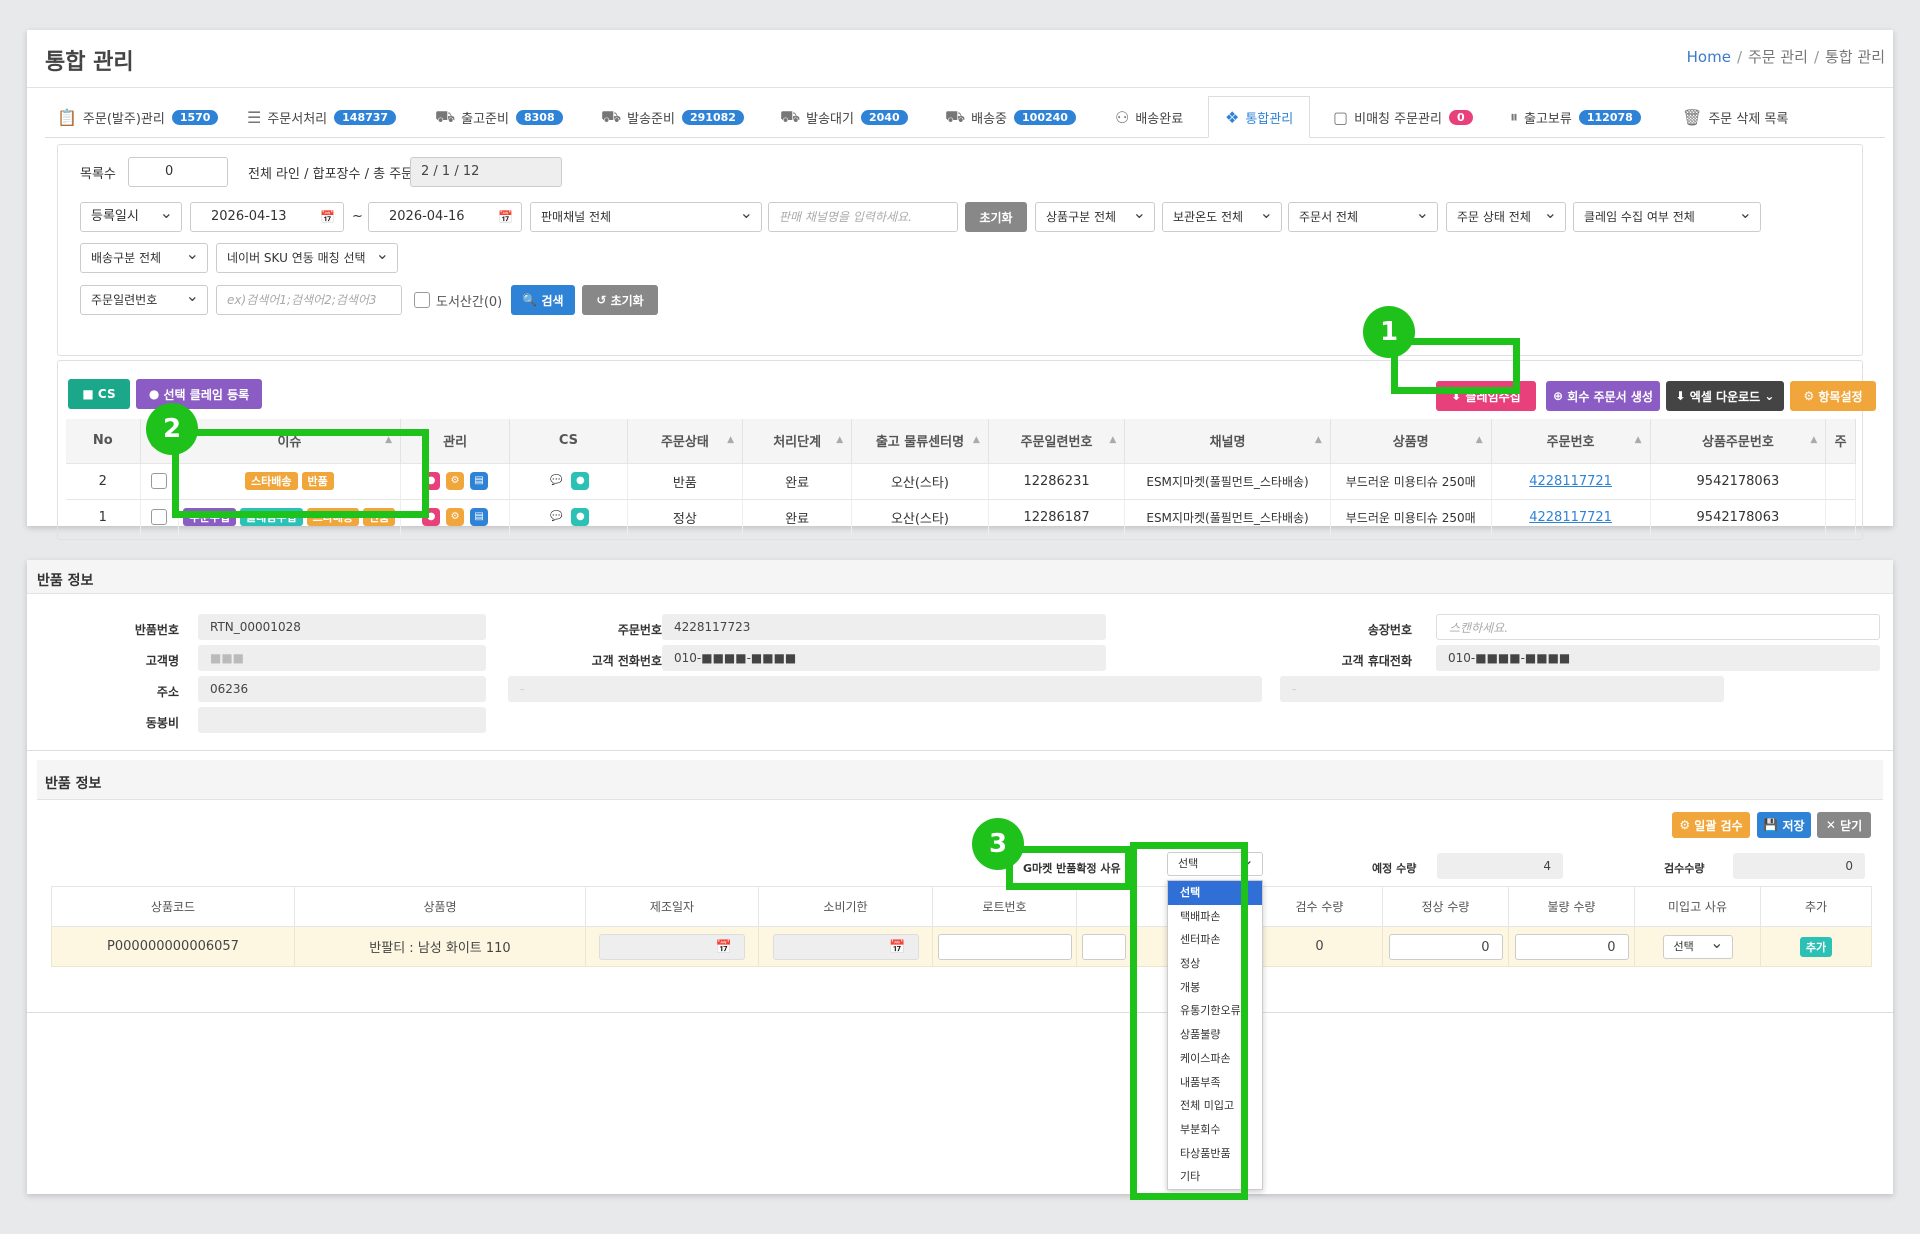 Image resolution: width=1920 pixels, height=1234 pixels. What do you see at coordinates (844, 117) in the screenshot?
I see `tab-shipping-wait: ⛟ 발송대기 2040` at bounding box center [844, 117].